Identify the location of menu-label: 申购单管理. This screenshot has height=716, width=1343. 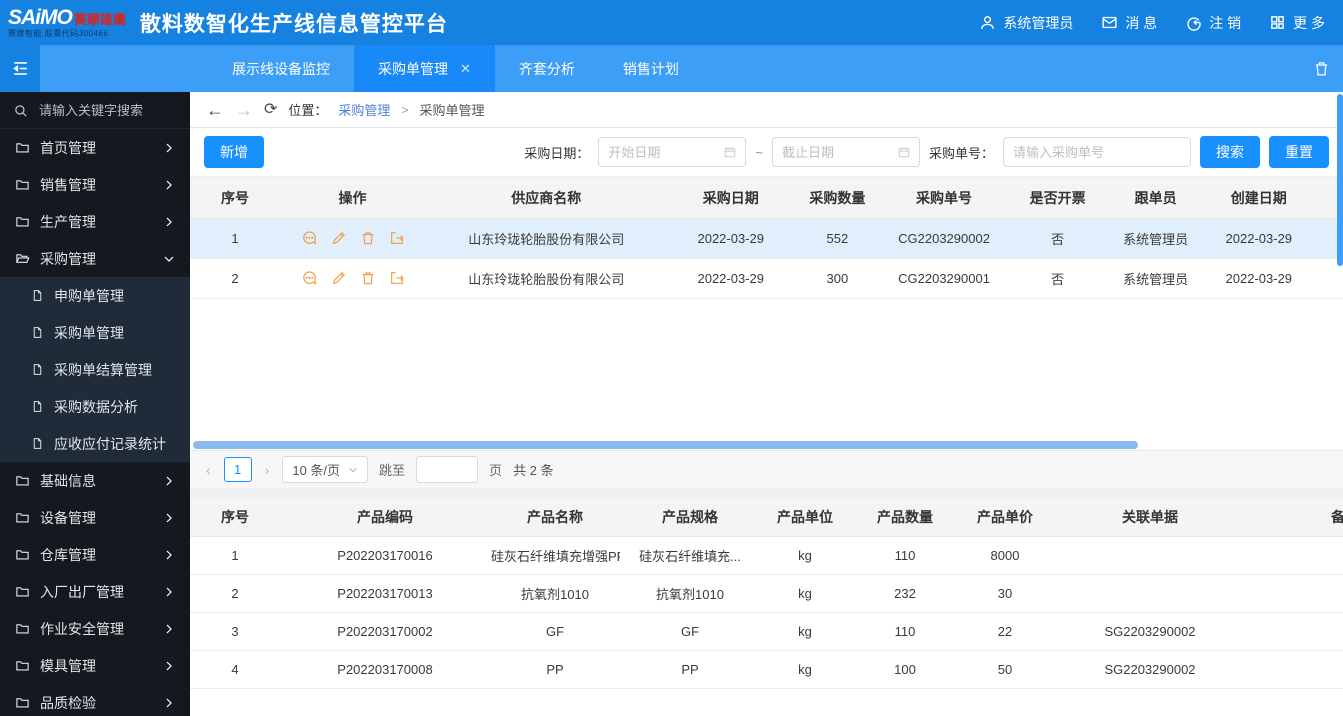
(89, 295).